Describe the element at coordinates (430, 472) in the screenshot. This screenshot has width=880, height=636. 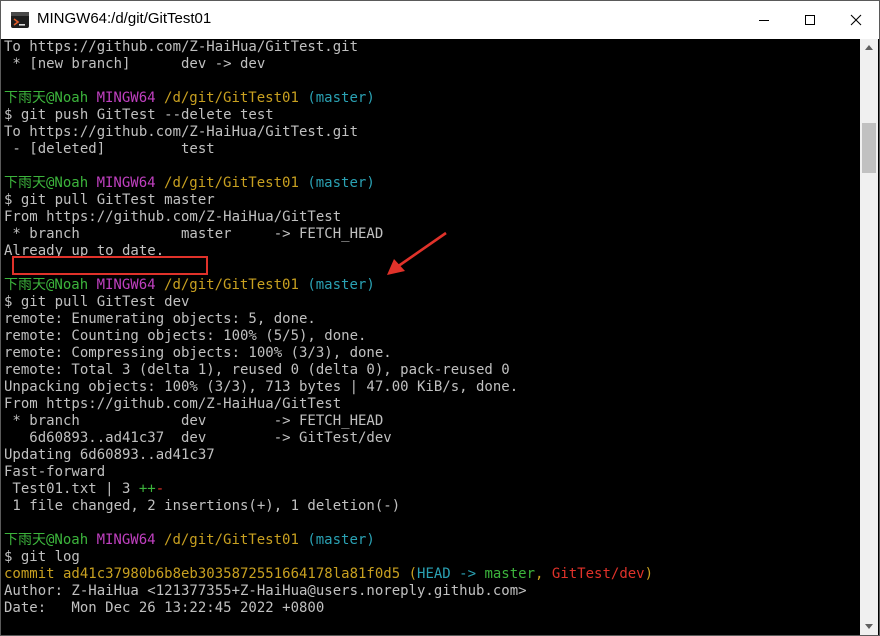
I see `terminal-line: Fast-forward` at that location.